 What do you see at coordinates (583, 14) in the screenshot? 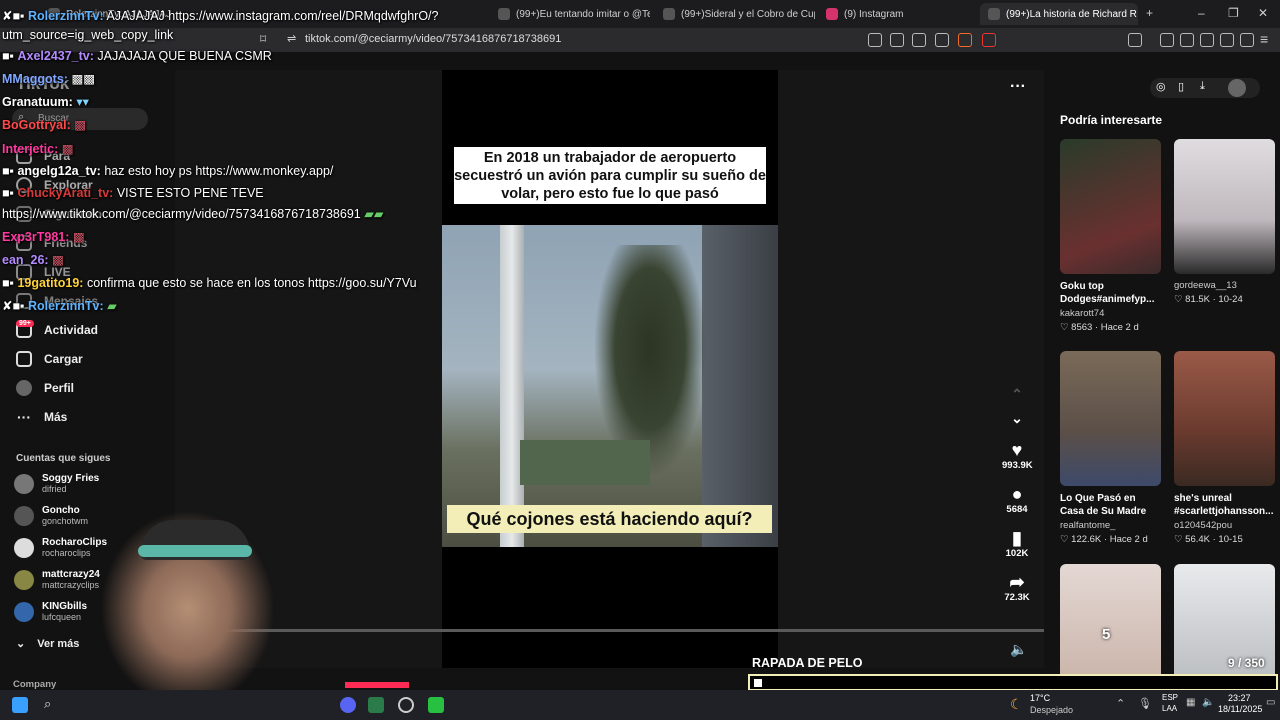
I see `tab-label: (99+)Eu tentando imitar o @Teteu7` at bounding box center [583, 14].